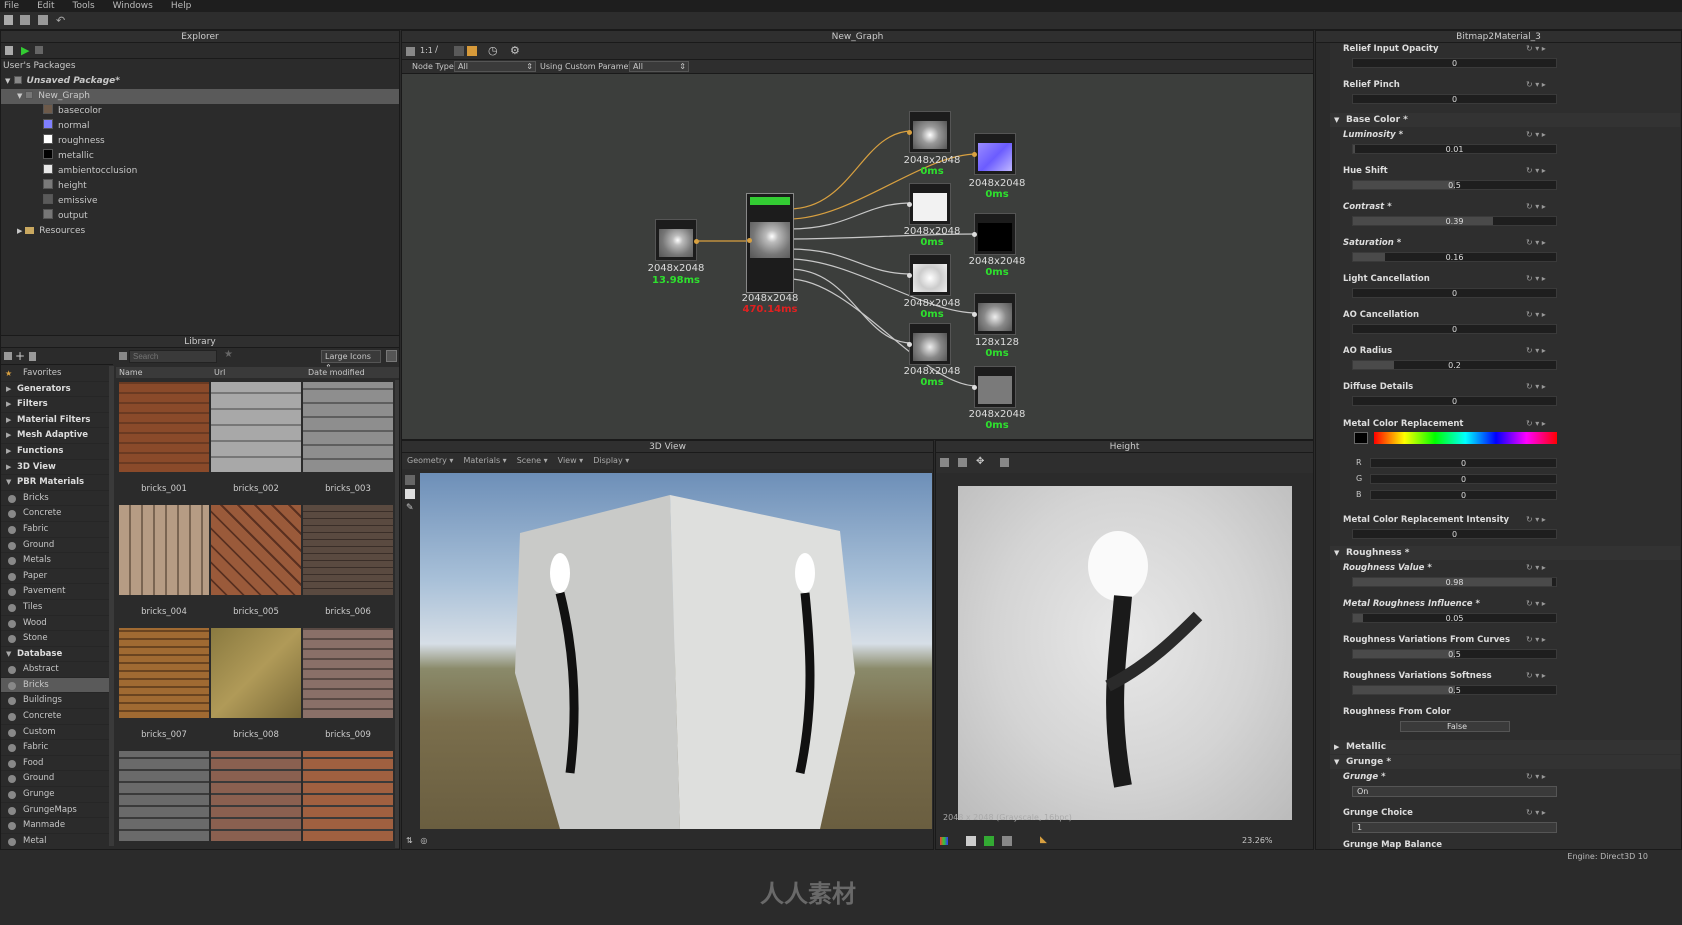  What do you see at coordinates (200, 171) in the screenshot?
I see `output-row: ambientocclusion` at bounding box center [200, 171].